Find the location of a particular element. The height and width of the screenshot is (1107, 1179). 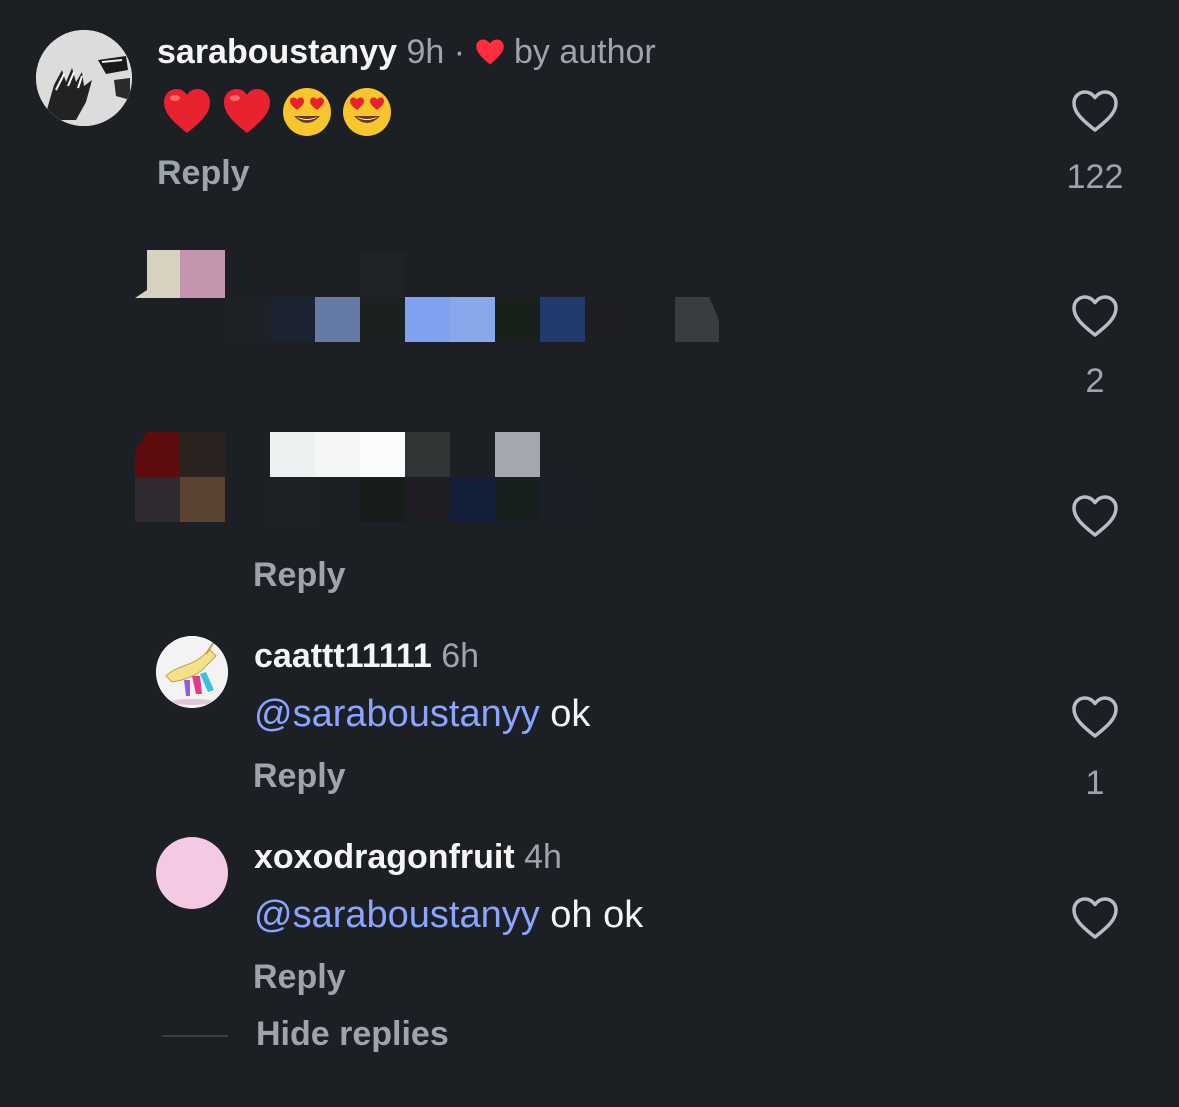

hide-replies-divider is located at coordinates (195, 1036).